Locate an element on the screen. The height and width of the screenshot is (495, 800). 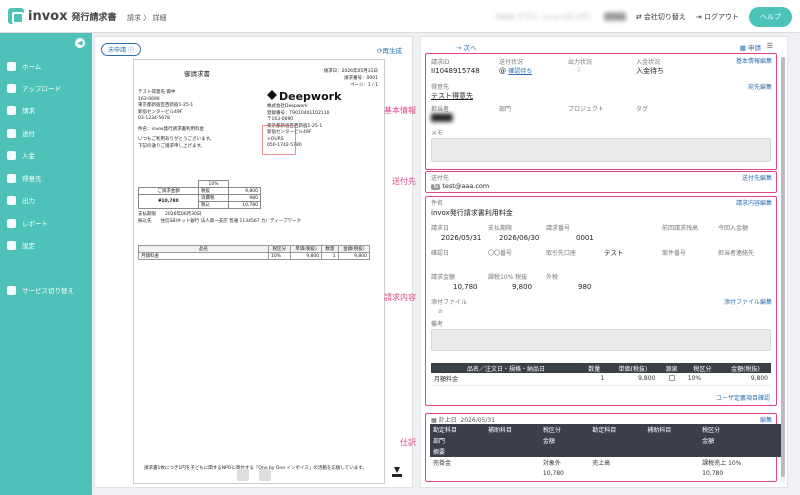
th-credit-account: 勘定科目 is located at coordinates (617, 429).